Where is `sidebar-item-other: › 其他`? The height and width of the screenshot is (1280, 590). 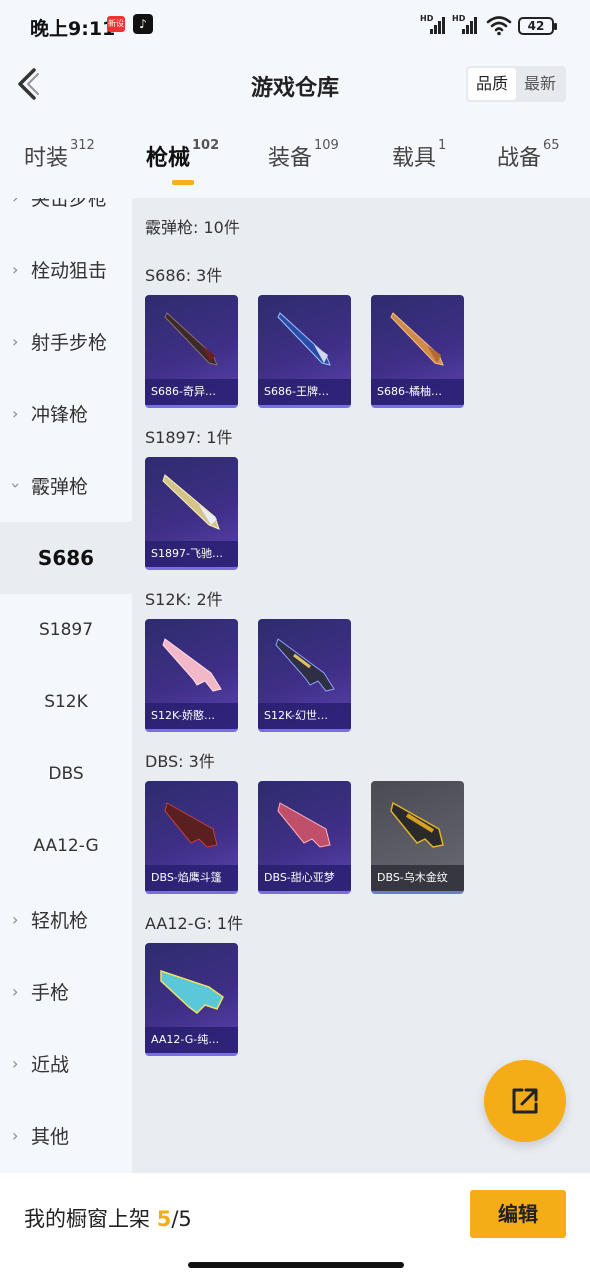 sidebar-item-other: › 其他 is located at coordinates (66, 1136).